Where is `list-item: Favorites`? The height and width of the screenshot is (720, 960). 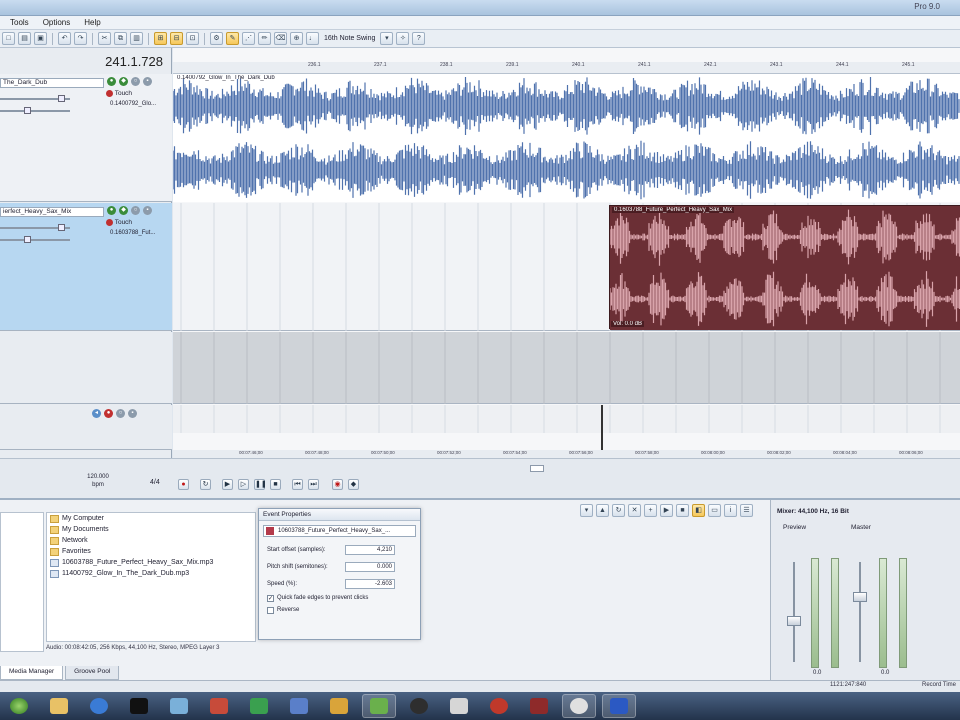 list-item: Favorites is located at coordinates (151, 551).